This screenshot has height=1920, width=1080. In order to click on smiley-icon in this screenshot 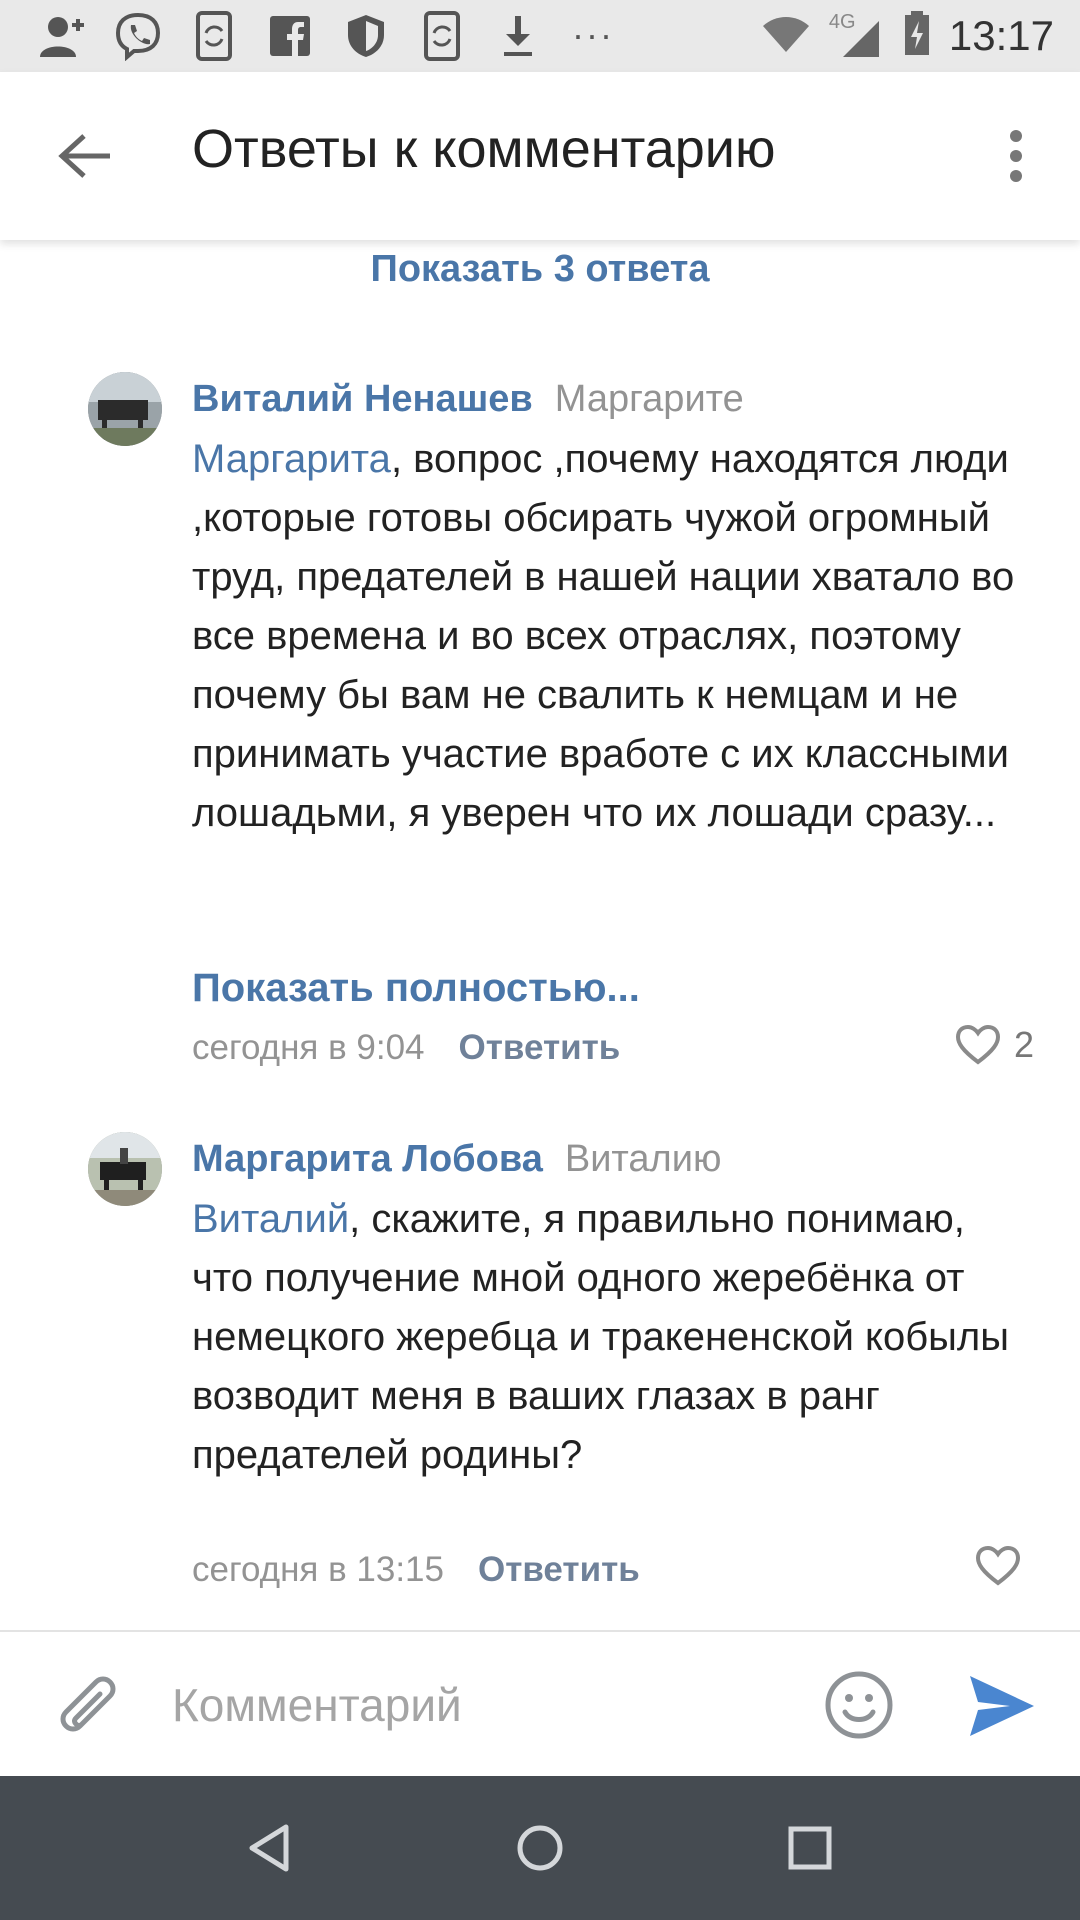, I will do `click(859, 1705)`.